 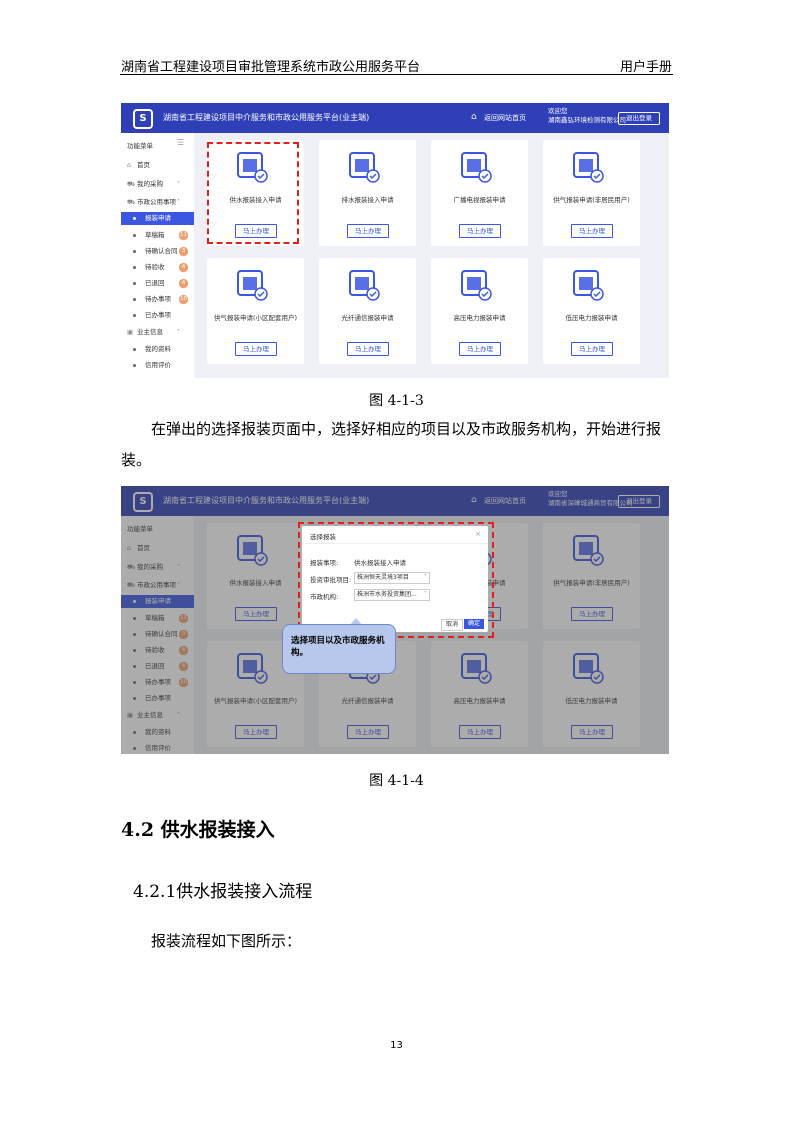 What do you see at coordinates (639, 118) in the screenshot?
I see `logout-button: 退出登录` at bounding box center [639, 118].